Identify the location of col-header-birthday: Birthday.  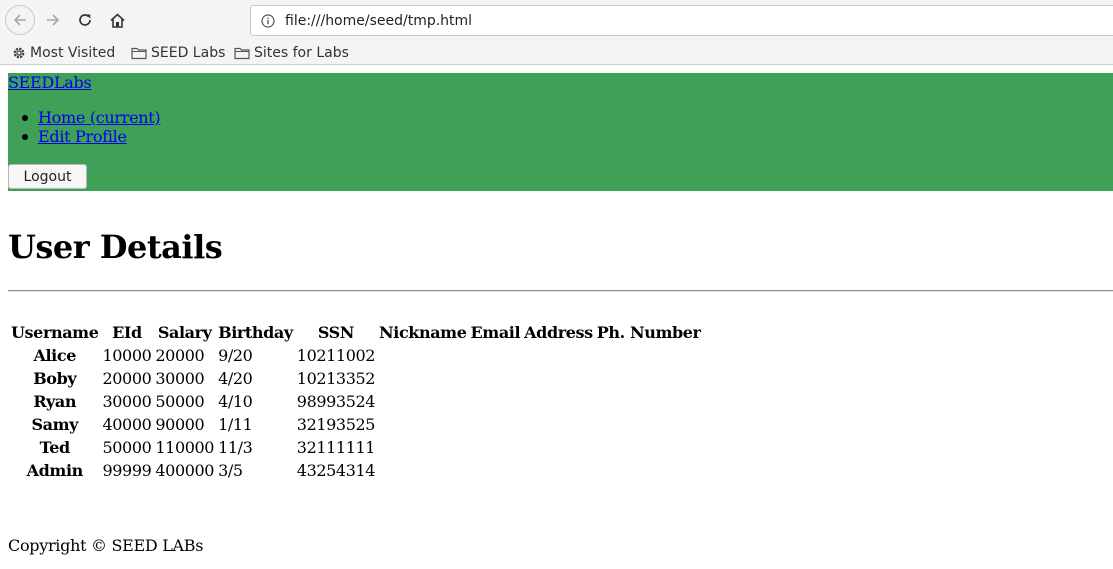
(255, 332).